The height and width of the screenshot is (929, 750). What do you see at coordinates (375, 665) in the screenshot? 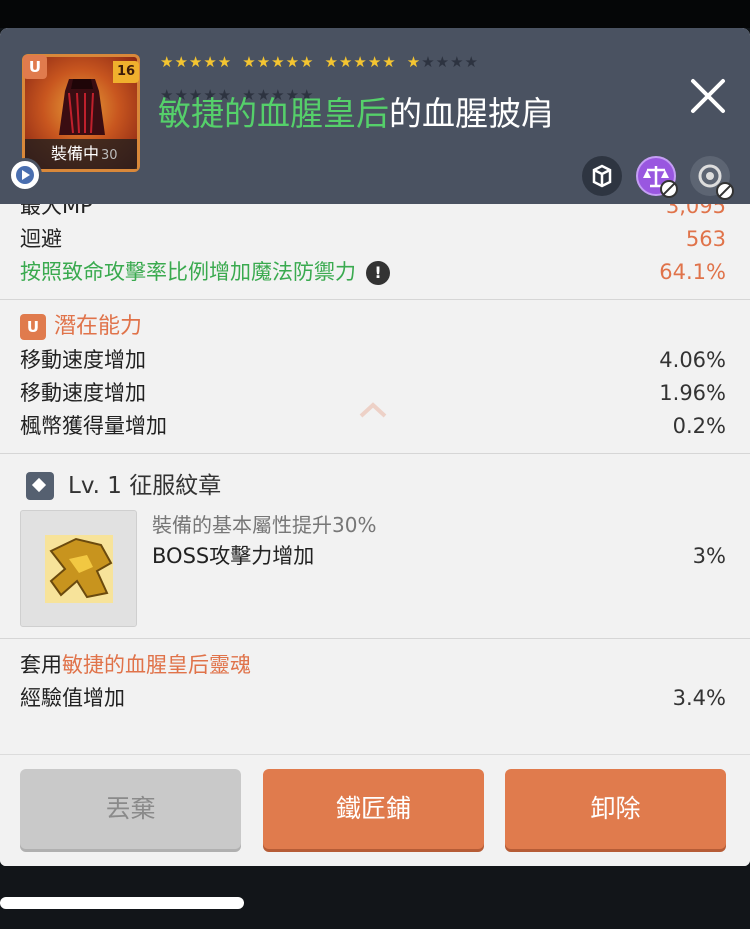
I see `soul-header: 套用敏捷的血腥皇后靈魂` at bounding box center [375, 665].